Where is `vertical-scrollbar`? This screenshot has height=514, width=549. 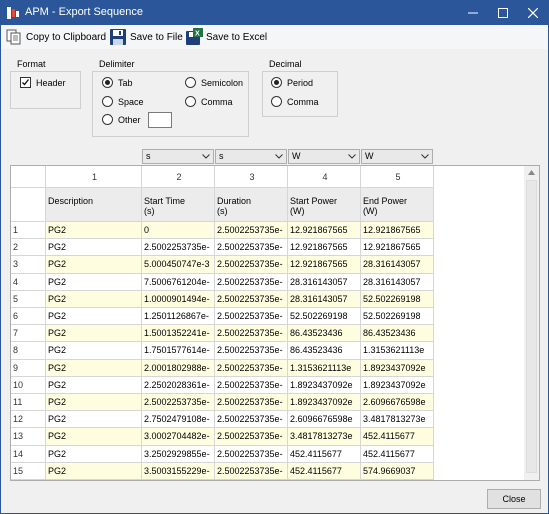
vertical-scrollbar is located at coordinates (531, 323).